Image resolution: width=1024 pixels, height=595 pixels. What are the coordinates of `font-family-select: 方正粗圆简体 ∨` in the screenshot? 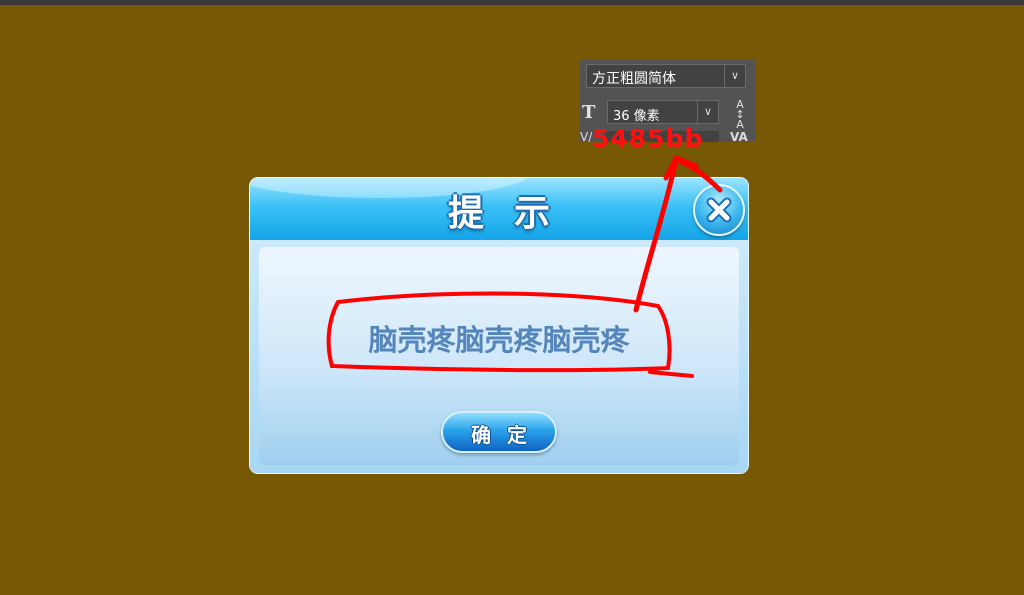 It's located at (666, 76).